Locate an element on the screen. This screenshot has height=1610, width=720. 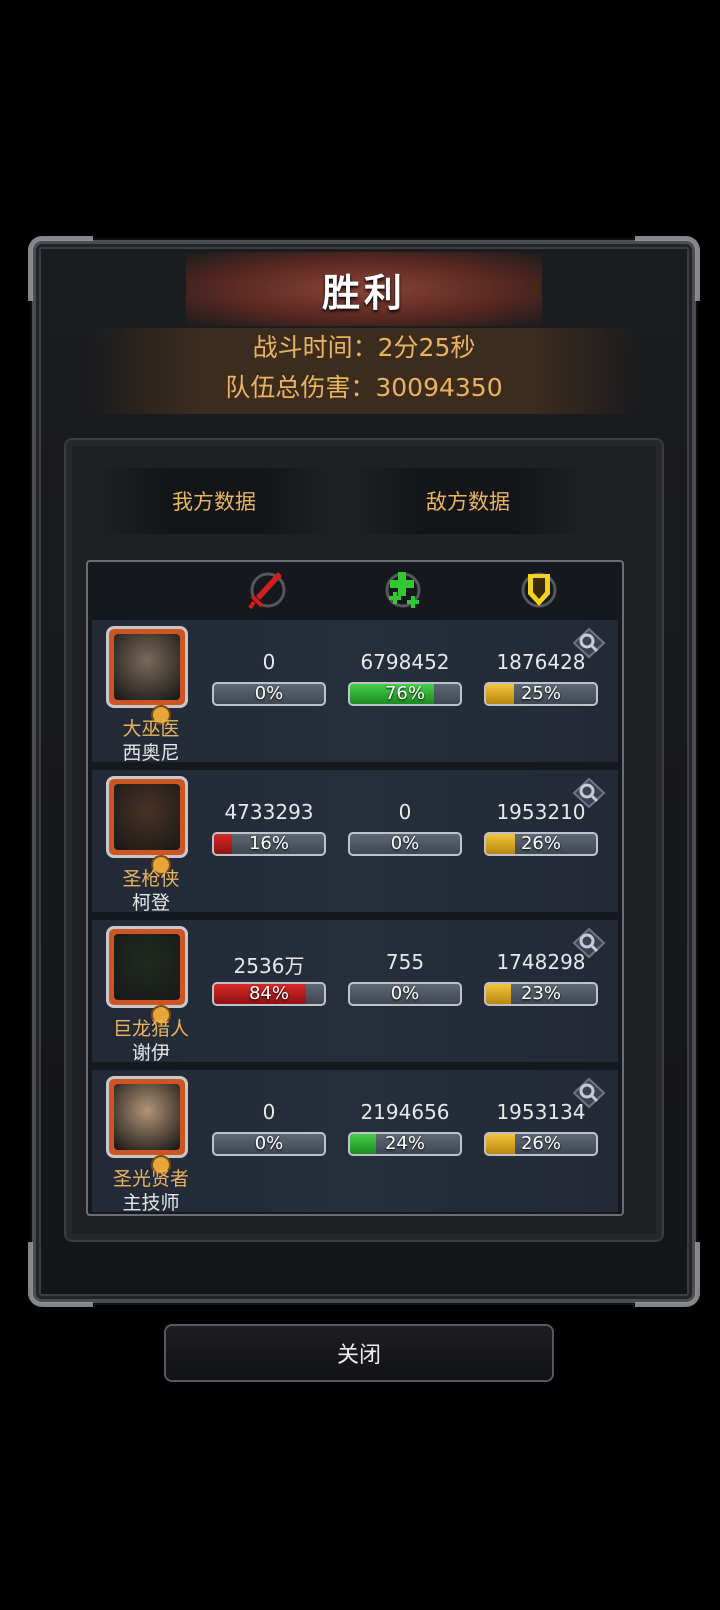
healing-bar: 76% is located at coordinates (405, 694).